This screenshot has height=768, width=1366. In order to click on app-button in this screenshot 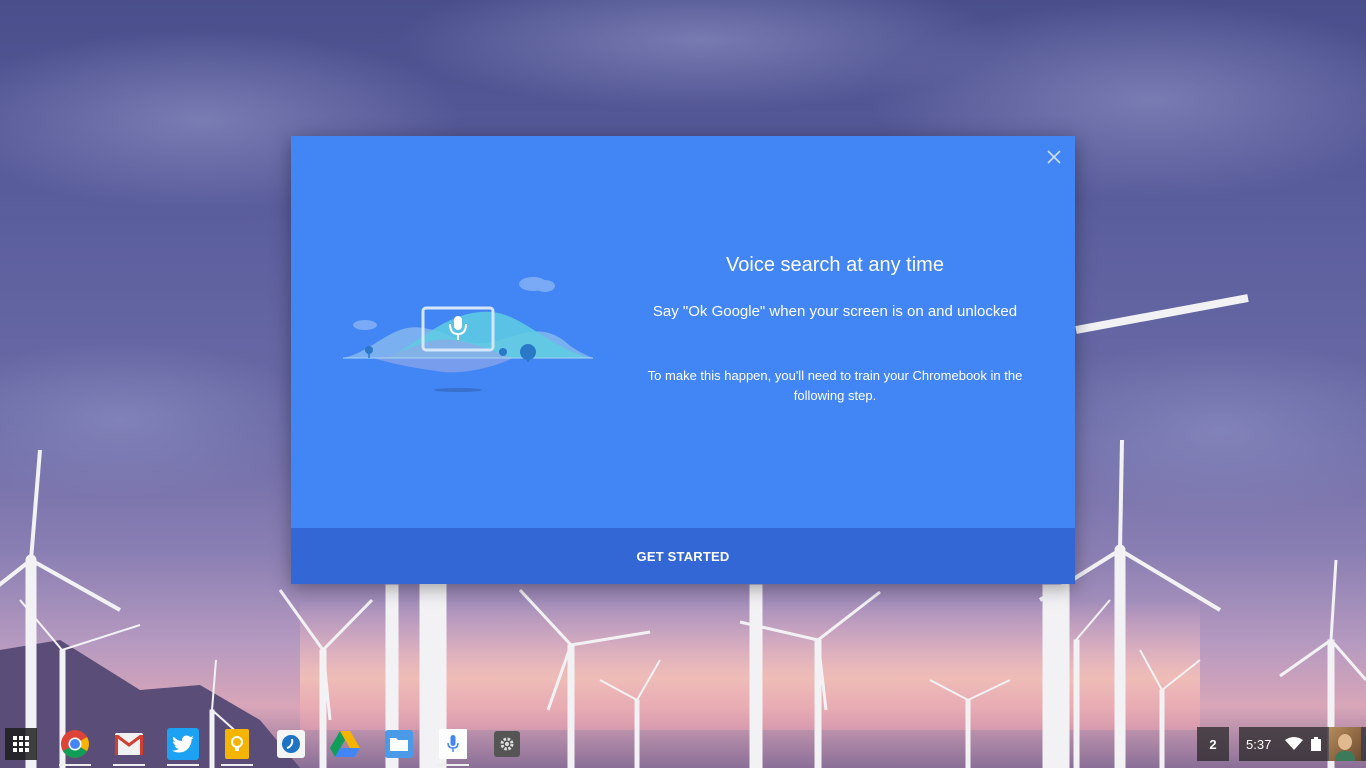, I will do `click(291, 744)`.